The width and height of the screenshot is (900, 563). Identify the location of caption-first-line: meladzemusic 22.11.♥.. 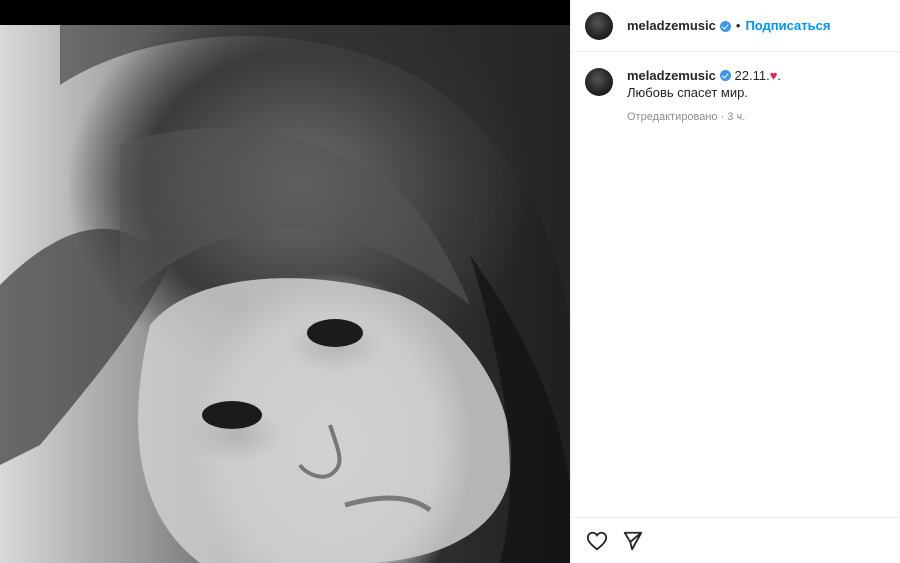
(704, 76).